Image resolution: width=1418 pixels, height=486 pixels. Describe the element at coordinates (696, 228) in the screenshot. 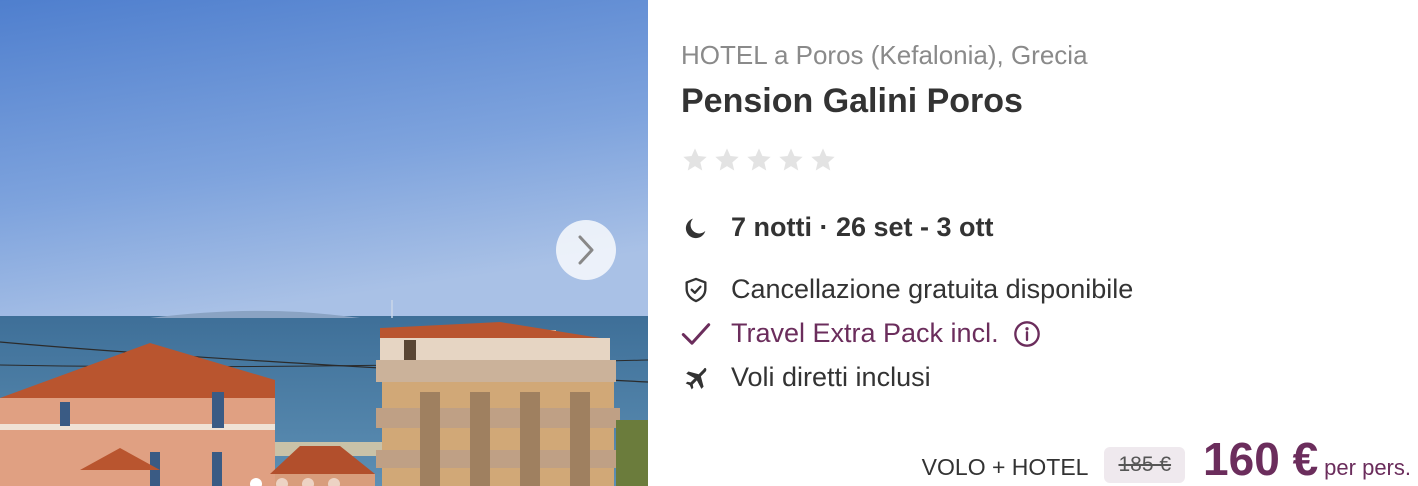

I see `moon-icon` at that location.